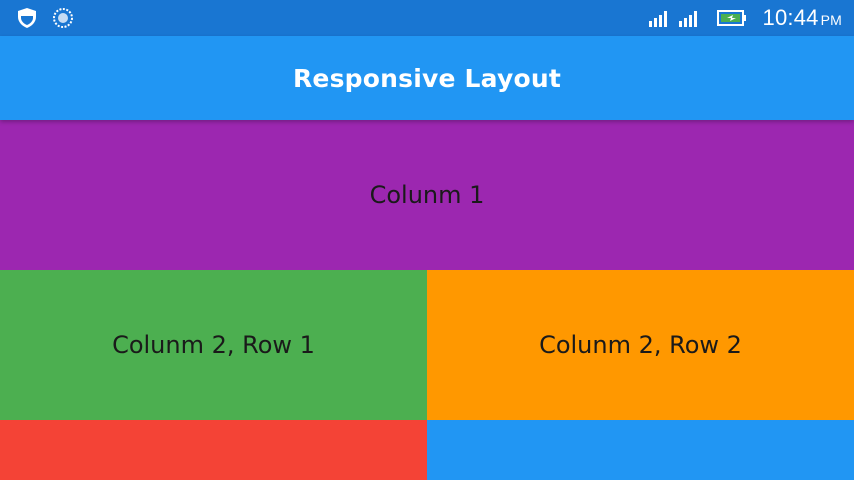  What do you see at coordinates (27, 18) in the screenshot?
I see `shield-icon` at bounding box center [27, 18].